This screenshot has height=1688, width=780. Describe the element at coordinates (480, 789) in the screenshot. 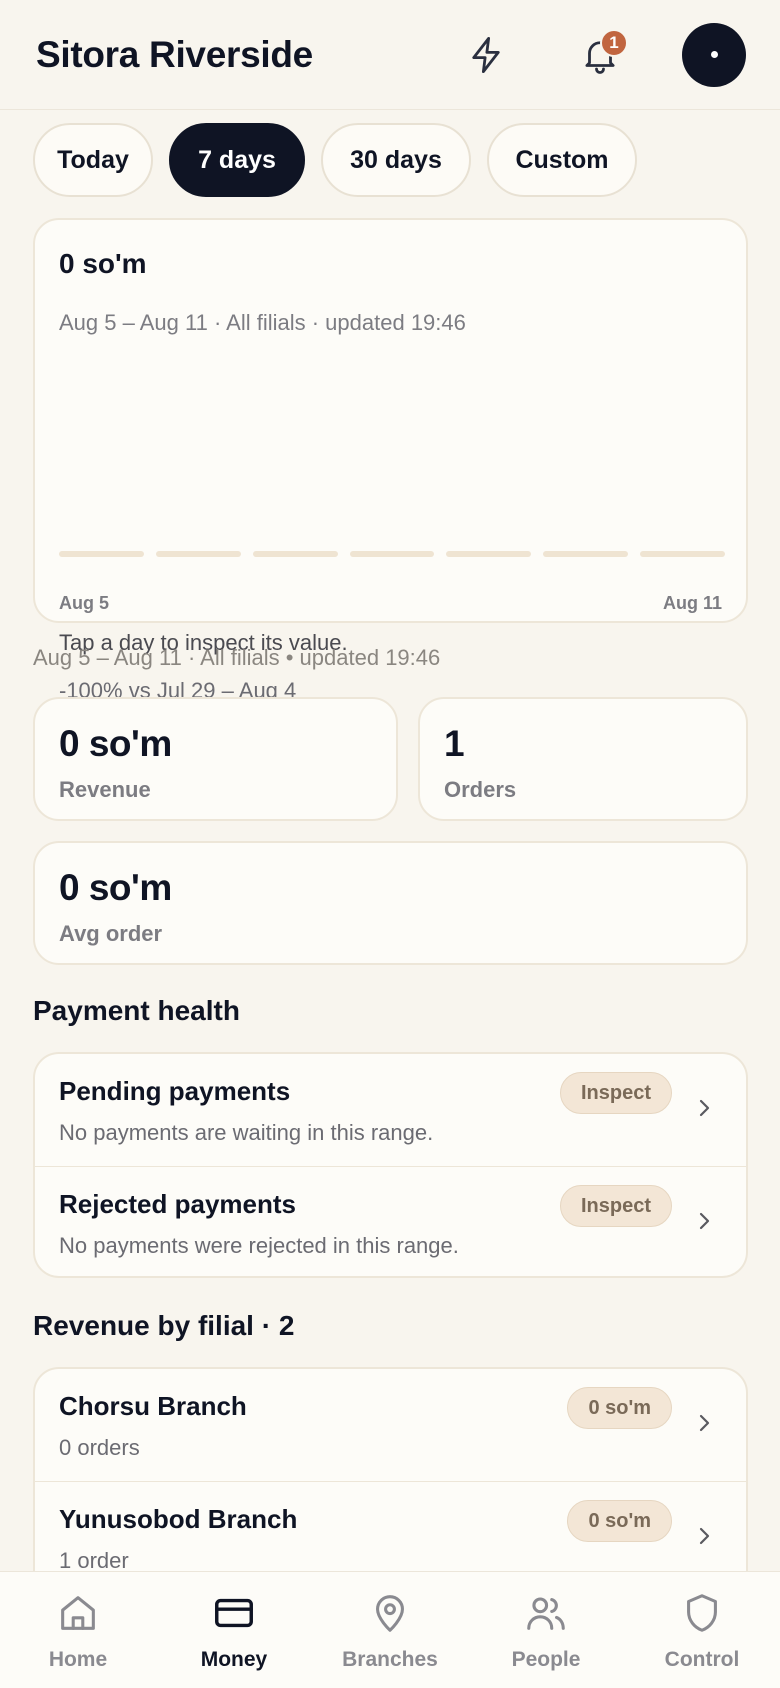

I see `kpi-orders-label: Orders` at that location.